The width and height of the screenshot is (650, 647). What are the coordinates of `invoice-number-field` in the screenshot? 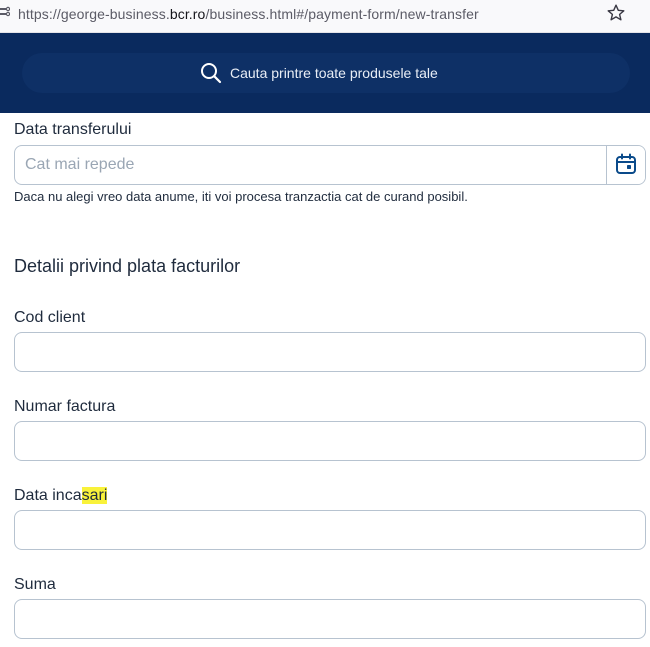 It's located at (330, 441).